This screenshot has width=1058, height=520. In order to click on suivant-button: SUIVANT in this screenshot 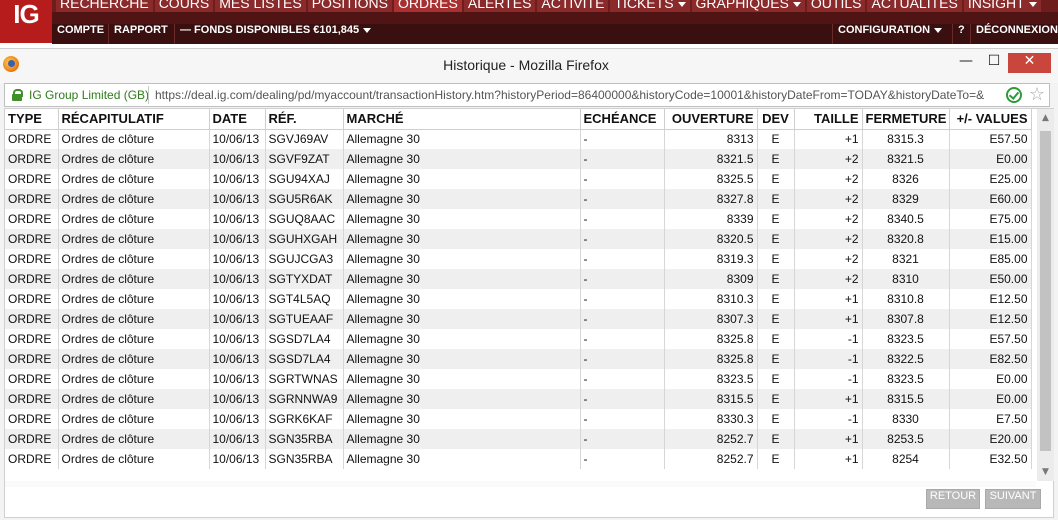, I will do `click(1013, 499)`.